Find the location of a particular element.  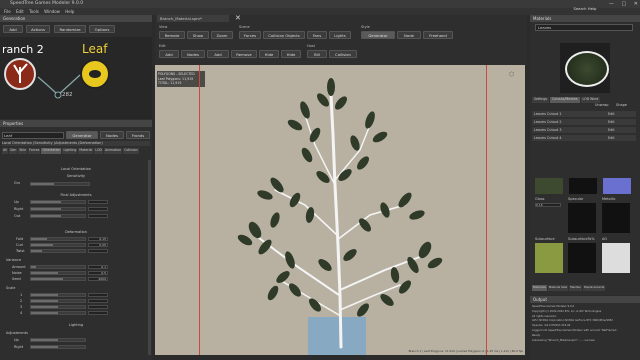

style-freehand-button: Freehand is located at coordinates (438, 35).